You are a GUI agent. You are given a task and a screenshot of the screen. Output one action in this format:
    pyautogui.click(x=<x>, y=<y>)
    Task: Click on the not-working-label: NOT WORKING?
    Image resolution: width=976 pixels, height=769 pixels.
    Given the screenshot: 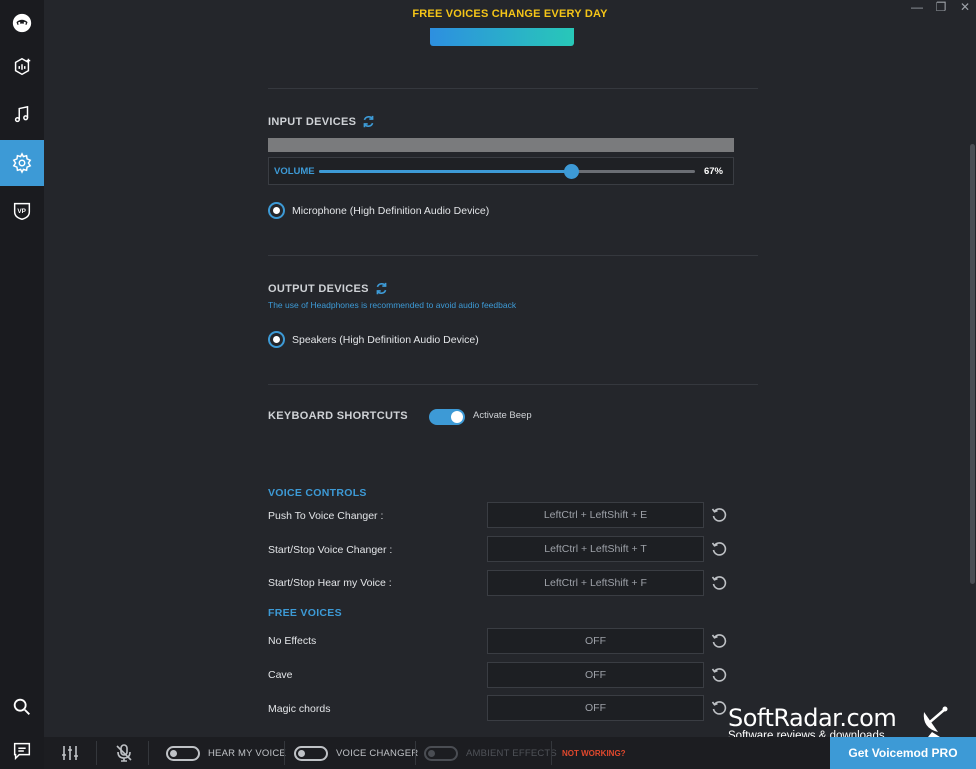 What is the action you would take?
    pyautogui.click(x=594, y=753)
    